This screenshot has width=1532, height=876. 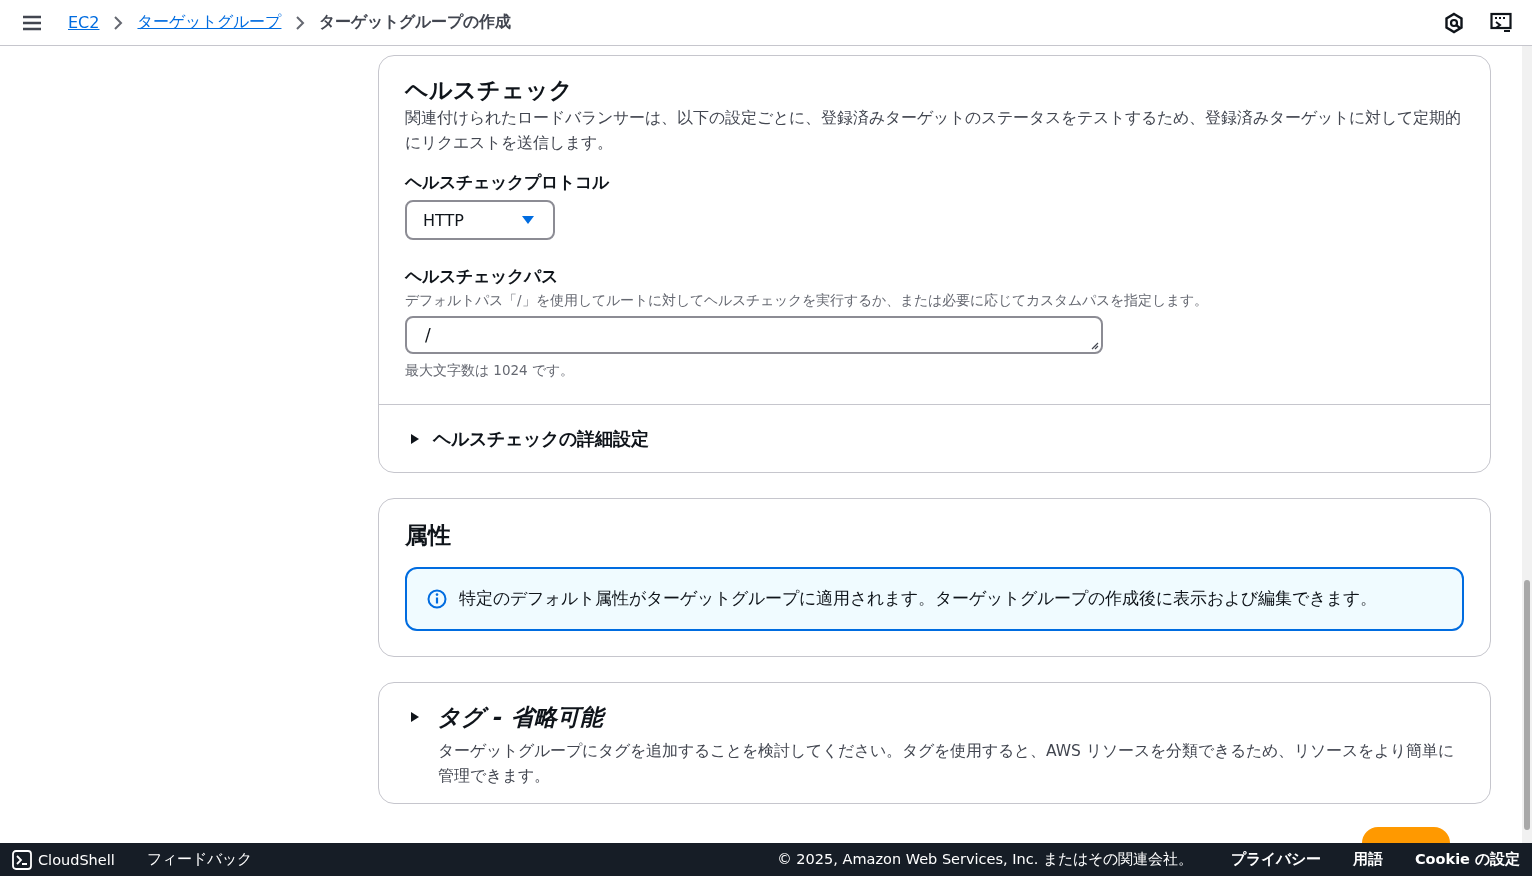 I want to click on cloudshell-button: CloudShell, so click(x=63, y=859).